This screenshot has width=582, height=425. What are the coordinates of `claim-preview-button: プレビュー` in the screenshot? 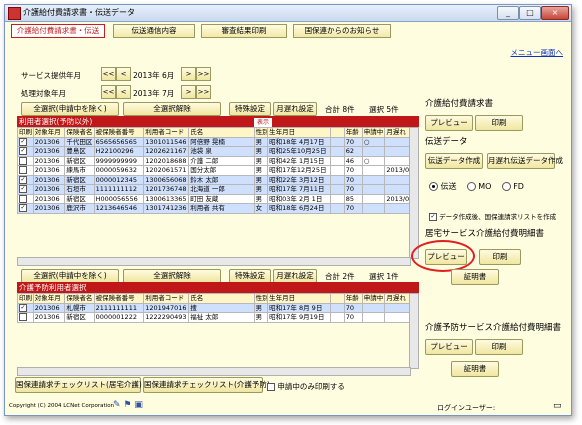 It's located at (449, 123).